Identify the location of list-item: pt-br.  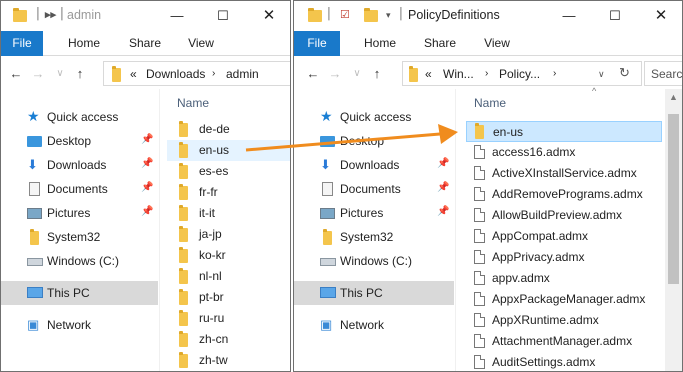
(228, 297).